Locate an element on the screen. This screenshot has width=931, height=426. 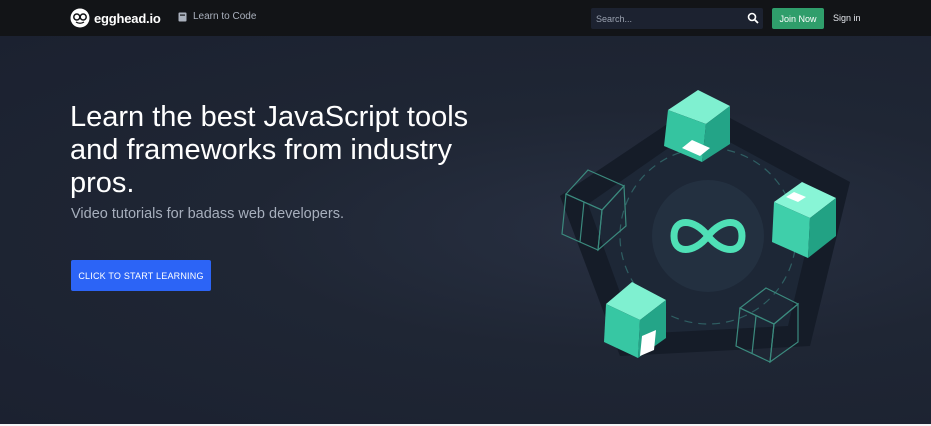
egghead-logo-icon is located at coordinates (80, 18).